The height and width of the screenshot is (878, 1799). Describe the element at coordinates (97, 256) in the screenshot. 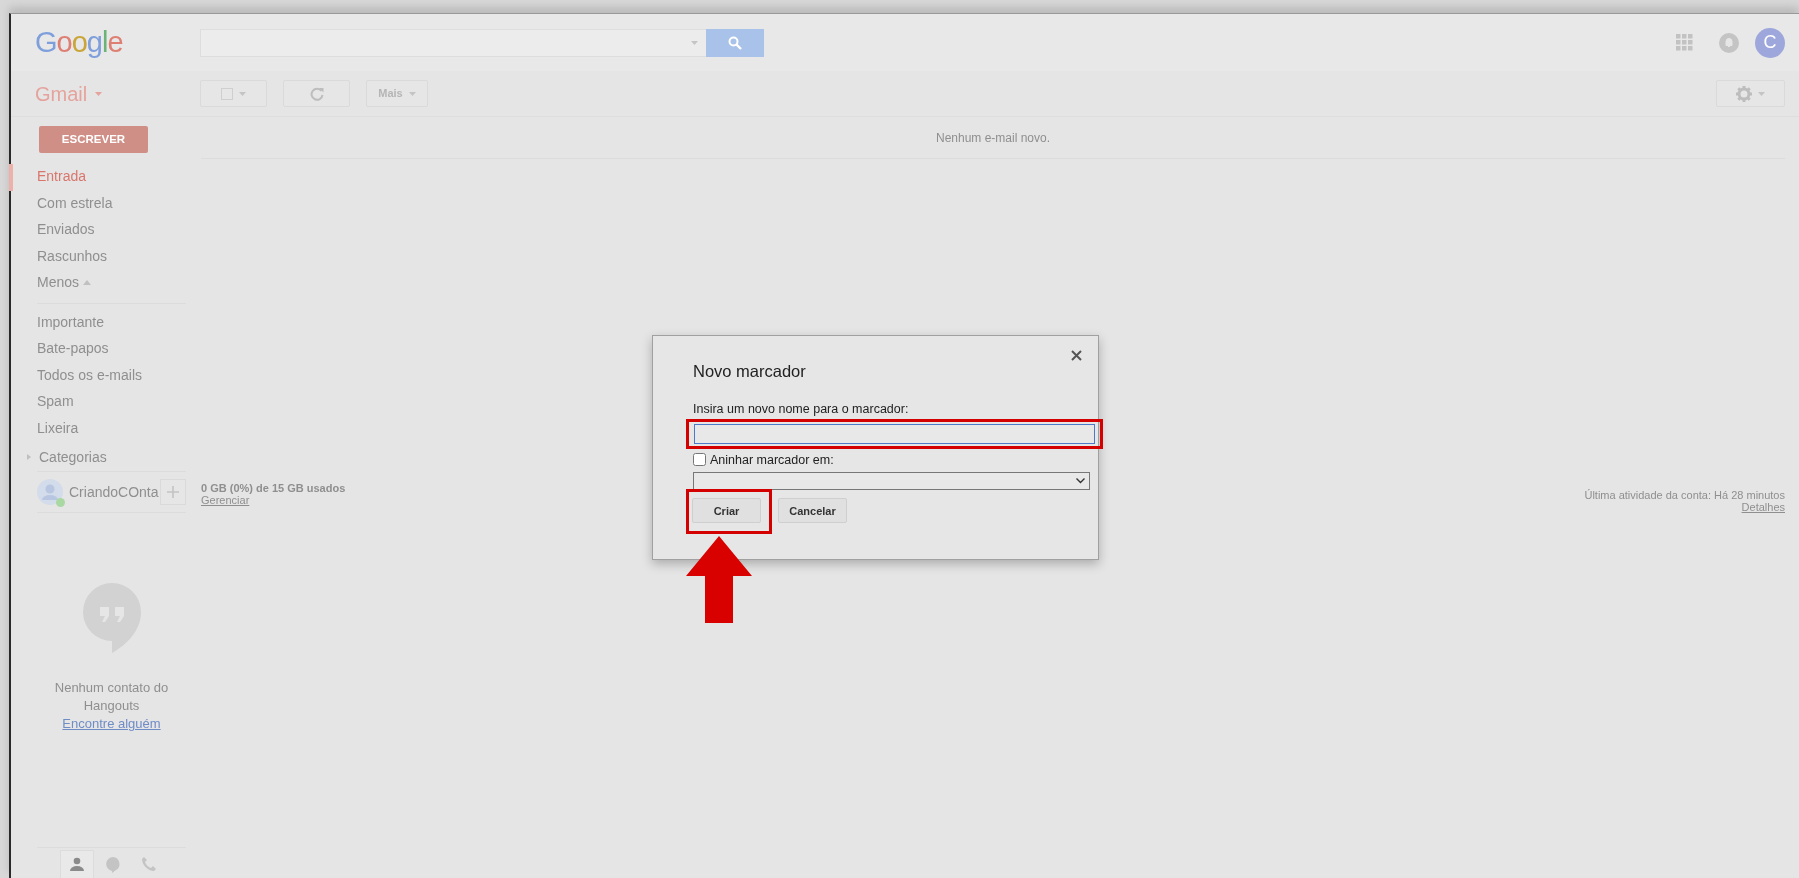

I see `nav-item: Rascunhos` at that location.